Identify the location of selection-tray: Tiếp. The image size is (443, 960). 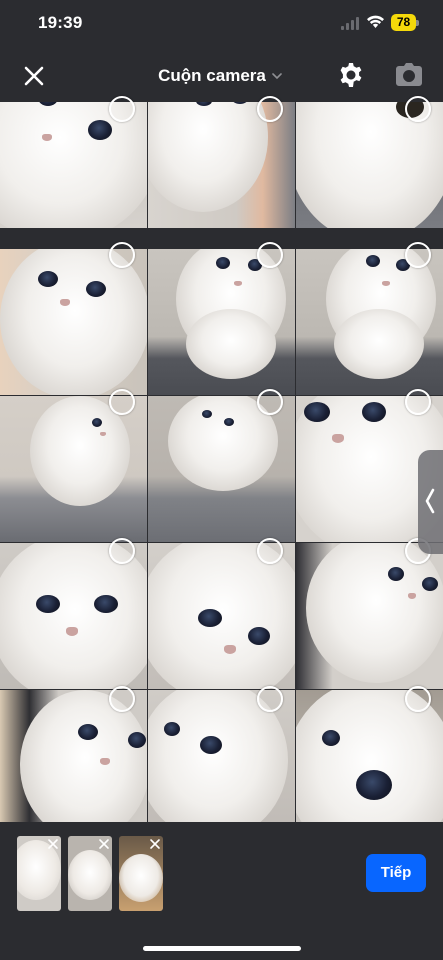
(221, 891).